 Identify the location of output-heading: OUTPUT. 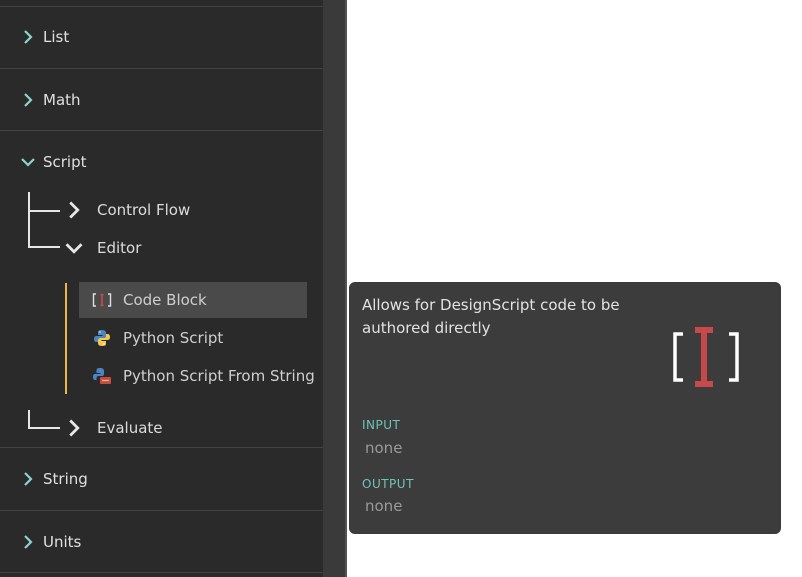
(388, 484).